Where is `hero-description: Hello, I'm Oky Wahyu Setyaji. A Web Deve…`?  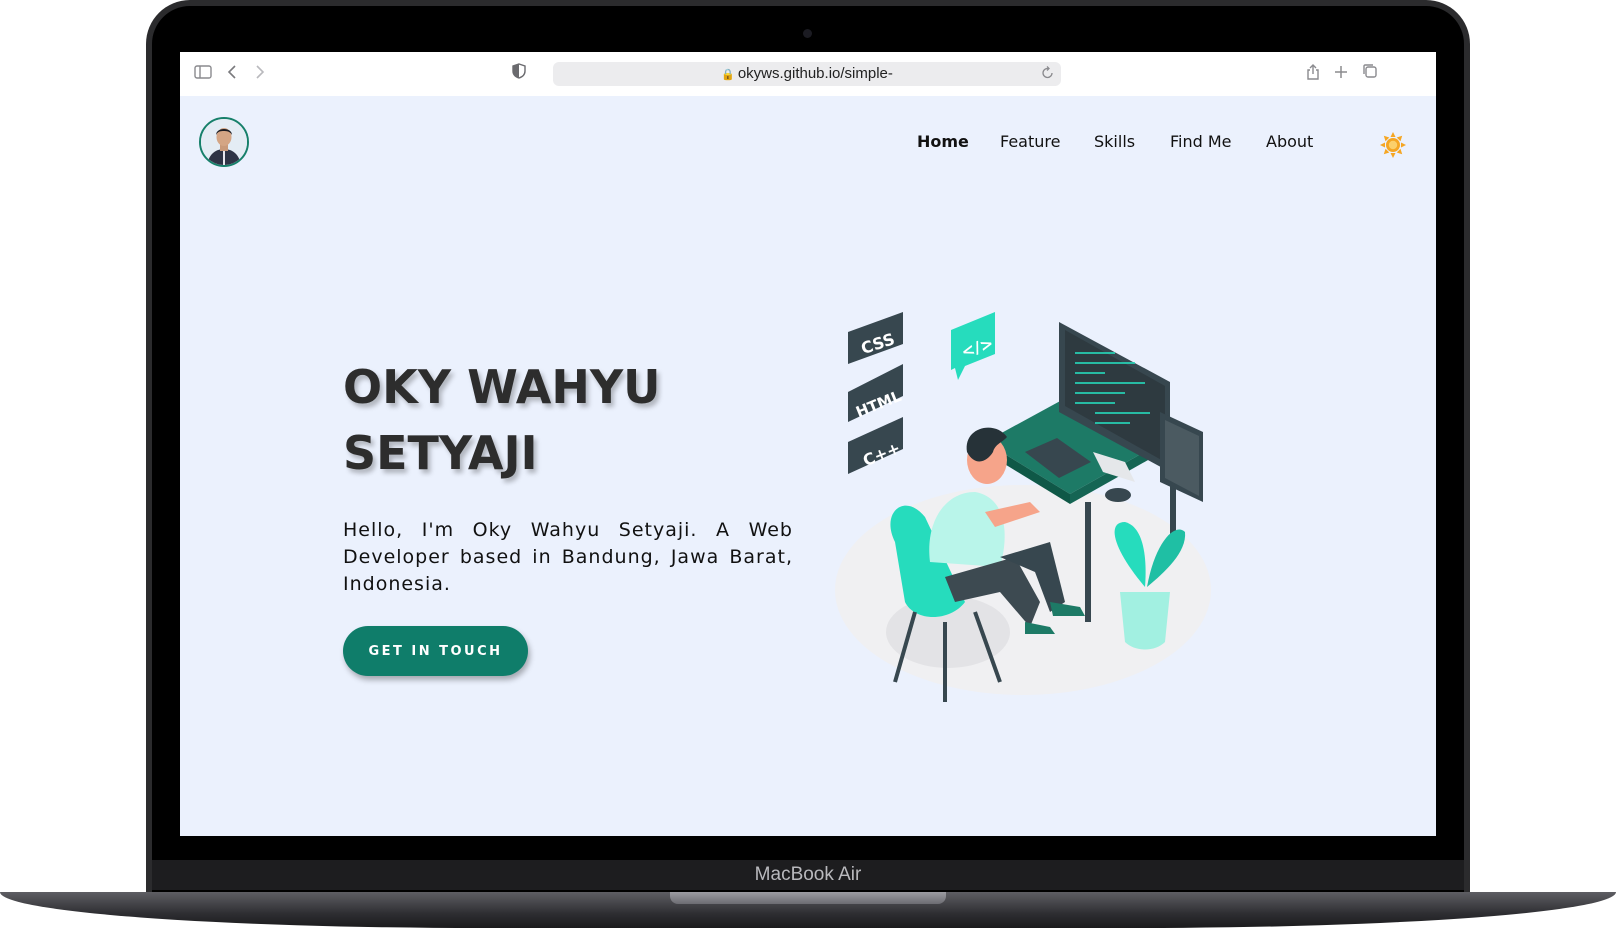
hero-description: Hello, I'm Oky Wahyu Setyaji. A Web Deve… is located at coordinates (568, 557).